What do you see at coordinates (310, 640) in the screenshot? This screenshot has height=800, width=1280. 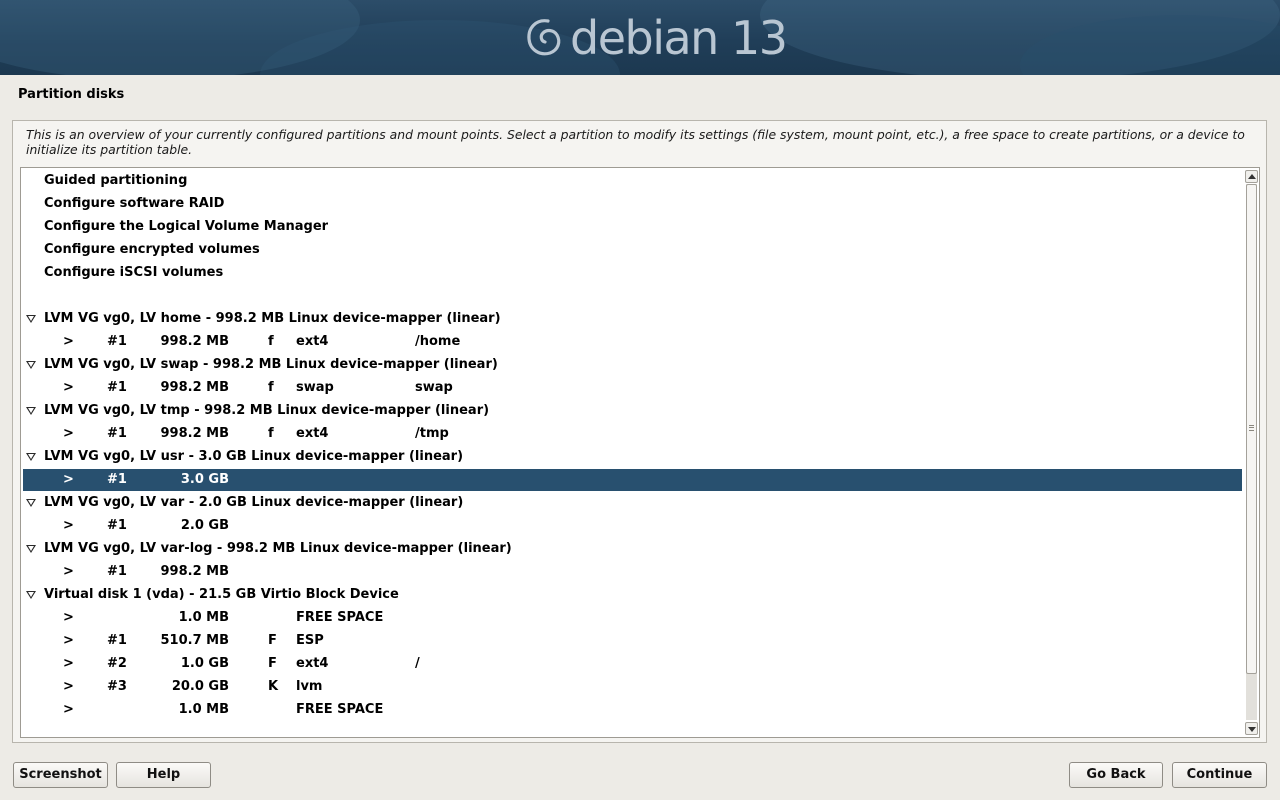 I see `partition-filesystem: ESP` at bounding box center [310, 640].